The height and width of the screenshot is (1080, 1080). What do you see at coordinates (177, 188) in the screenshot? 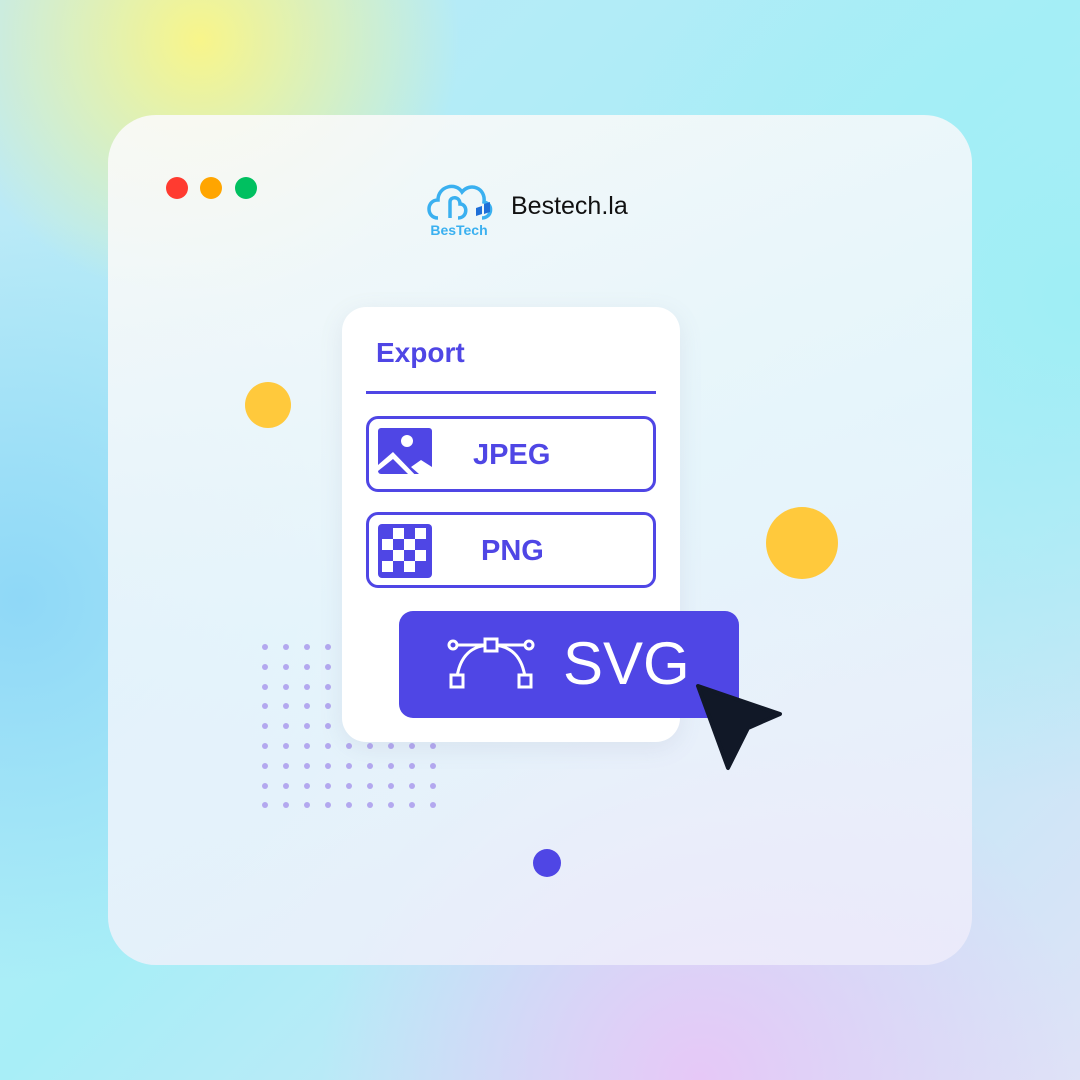
I see `close-window-button` at bounding box center [177, 188].